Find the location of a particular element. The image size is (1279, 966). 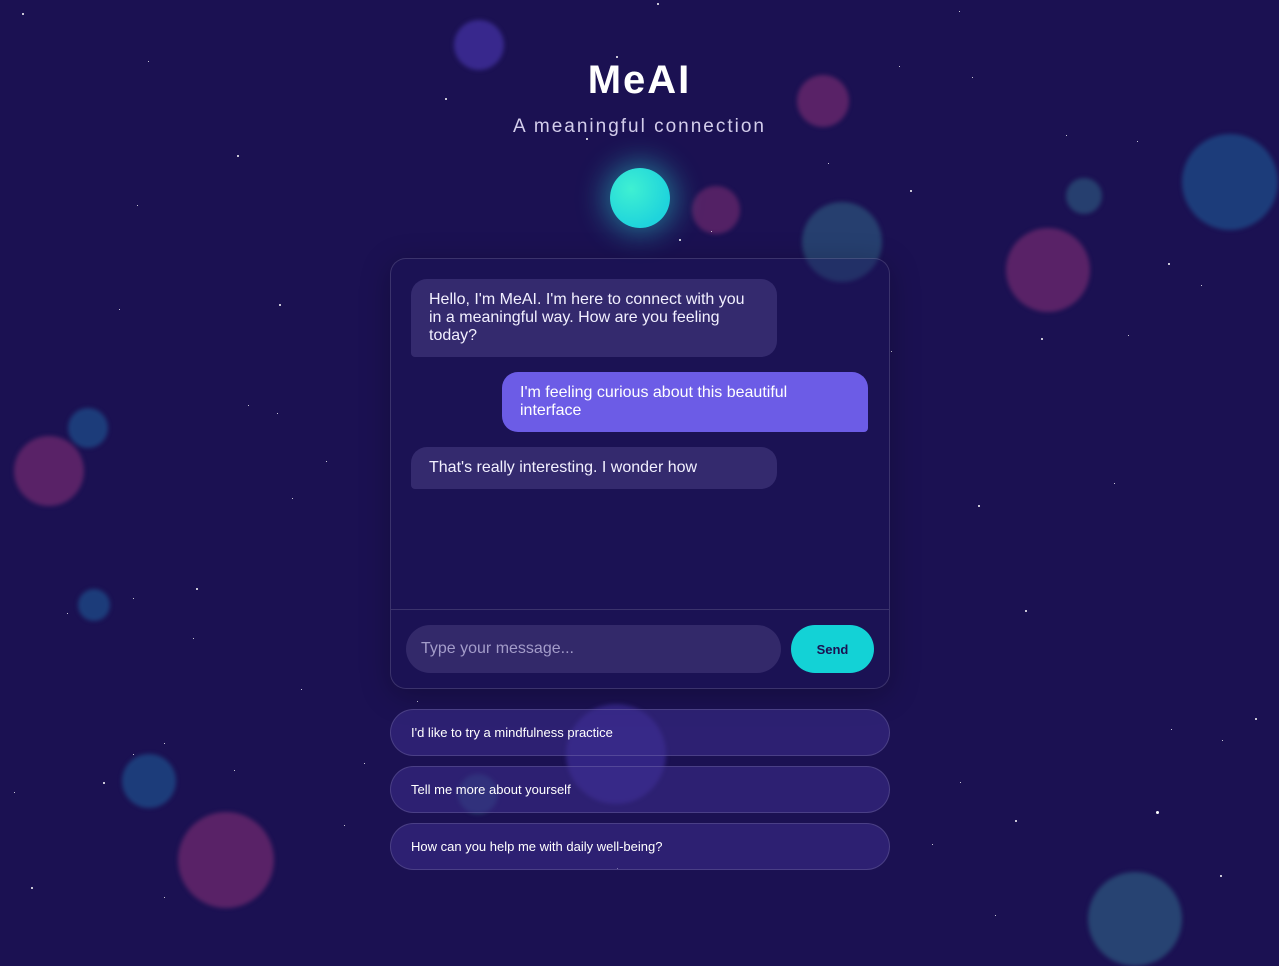

send-button: Send is located at coordinates (832, 649).